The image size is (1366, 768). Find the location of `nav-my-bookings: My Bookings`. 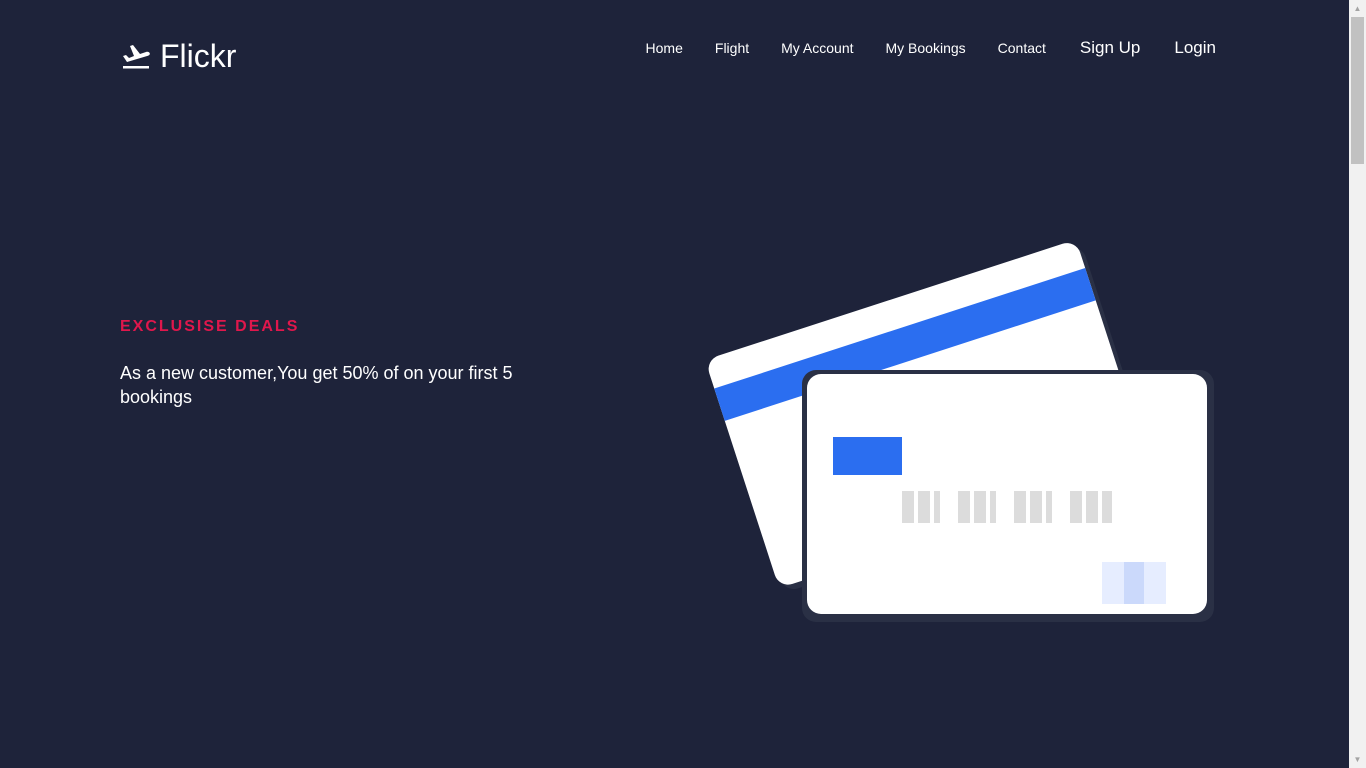

nav-my-bookings: My Bookings is located at coordinates (926, 48).